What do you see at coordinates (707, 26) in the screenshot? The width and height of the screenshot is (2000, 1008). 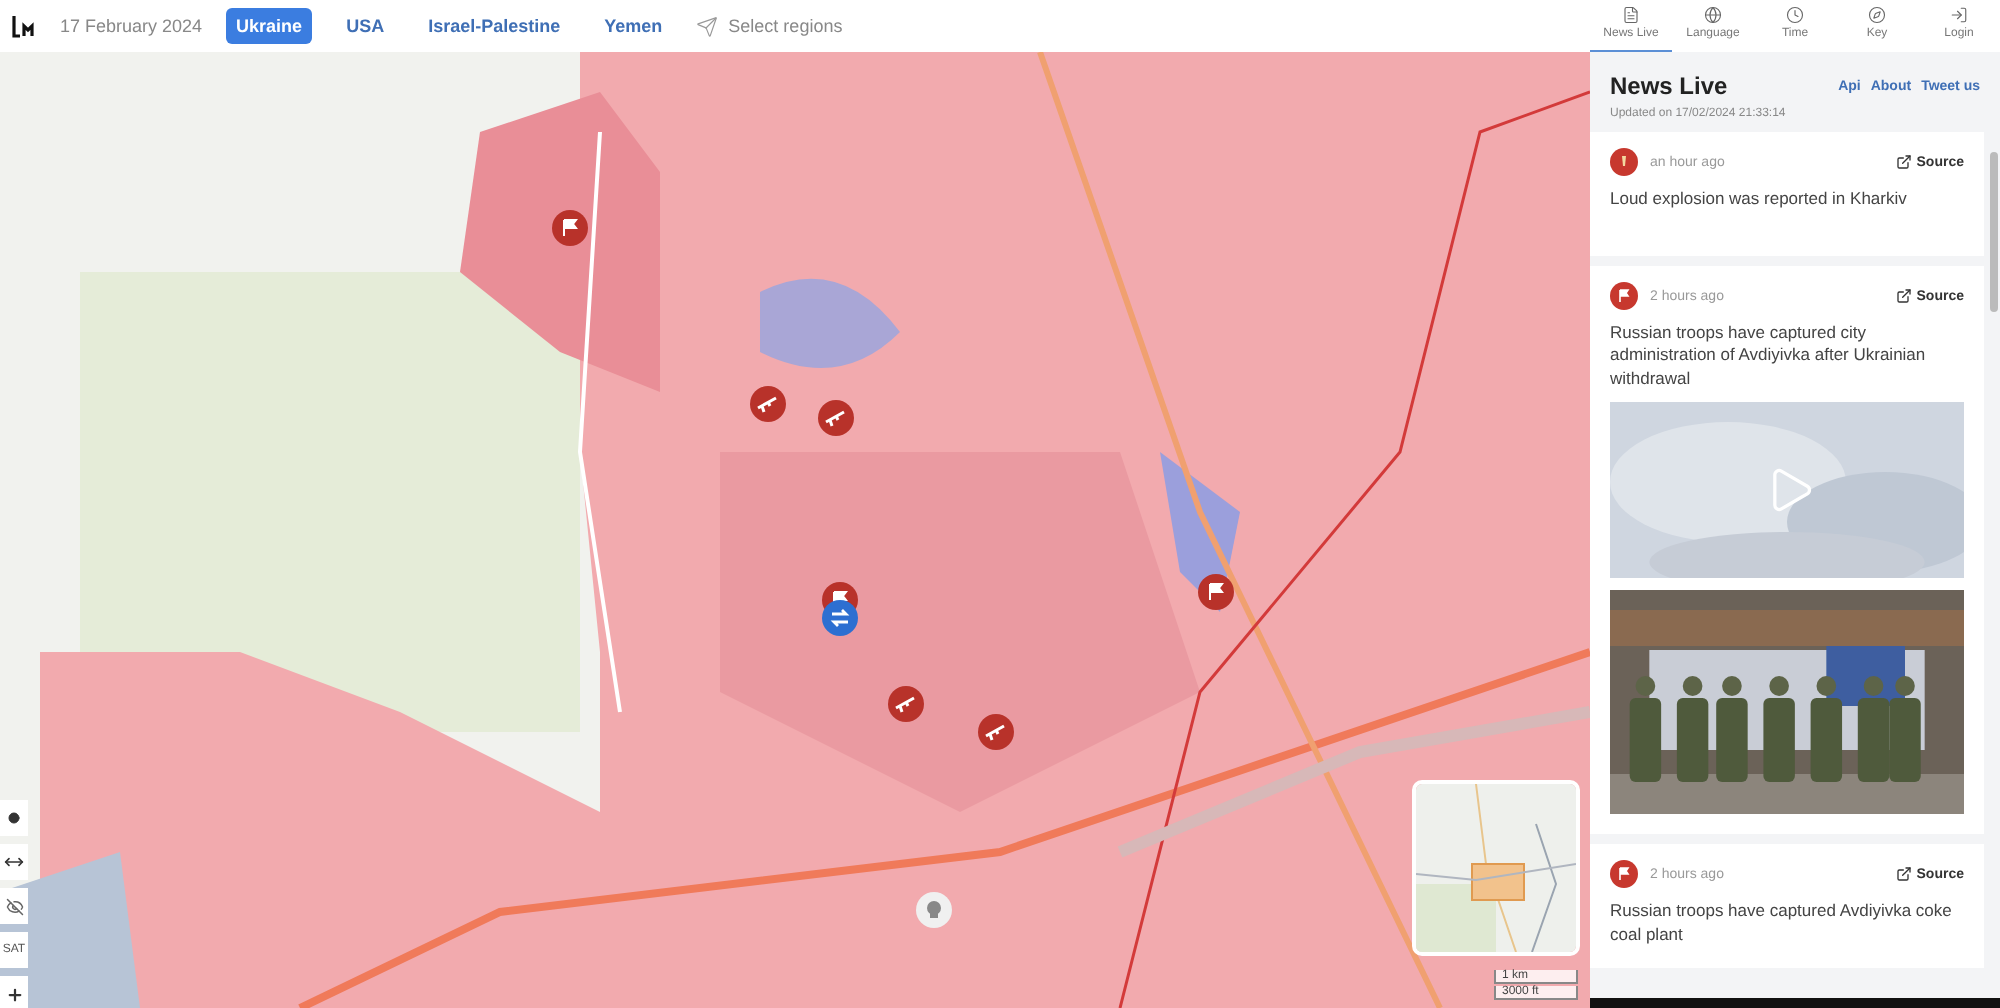 I see `send-icon` at bounding box center [707, 26].